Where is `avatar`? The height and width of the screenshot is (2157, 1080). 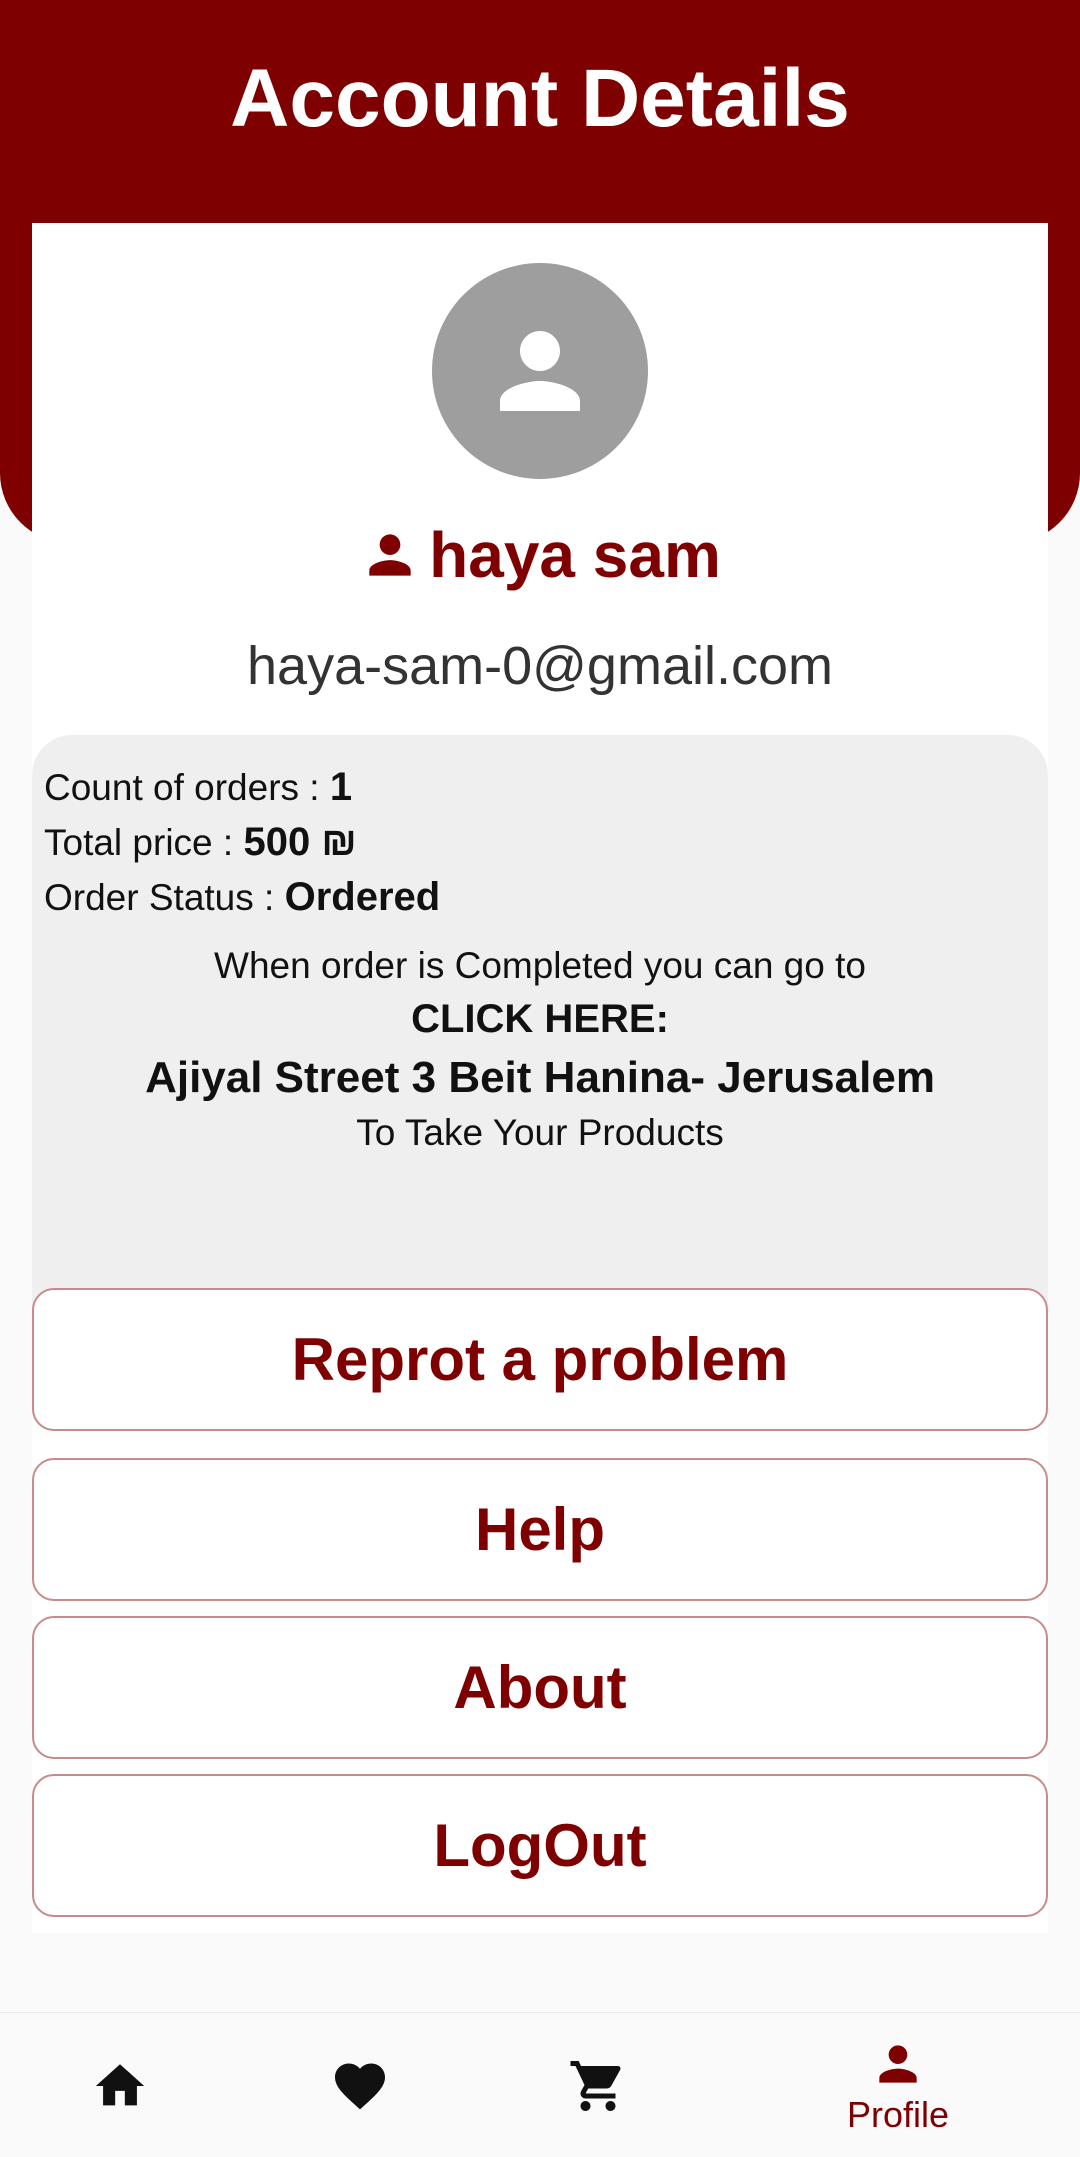
avatar is located at coordinates (540, 371).